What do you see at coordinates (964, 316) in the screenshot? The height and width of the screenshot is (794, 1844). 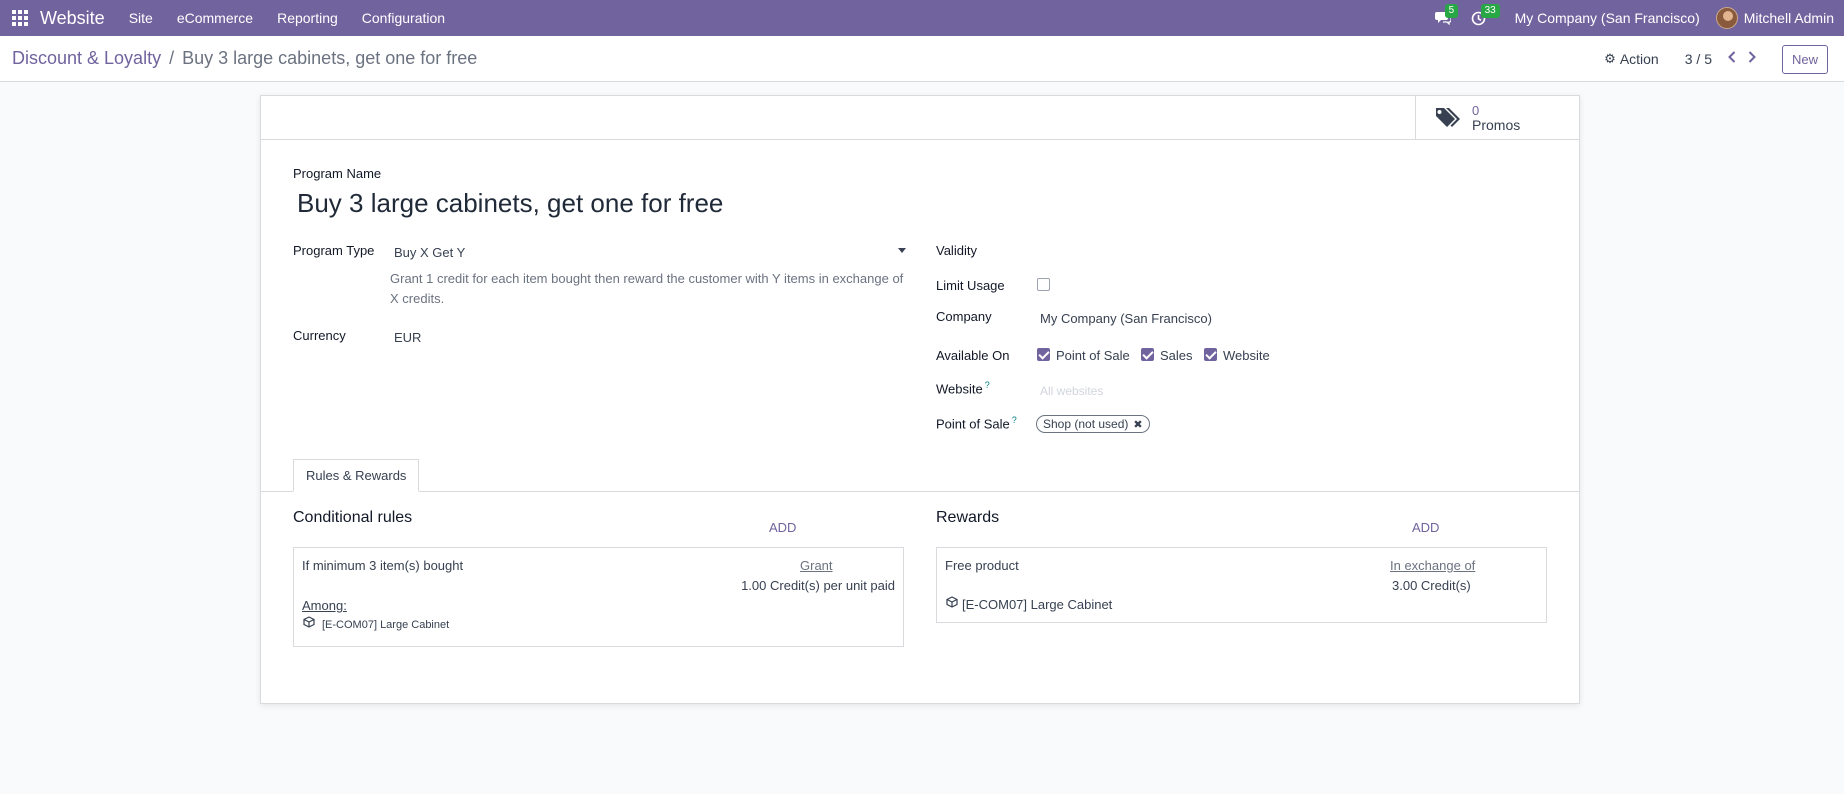 I see `company-label: Company` at bounding box center [964, 316].